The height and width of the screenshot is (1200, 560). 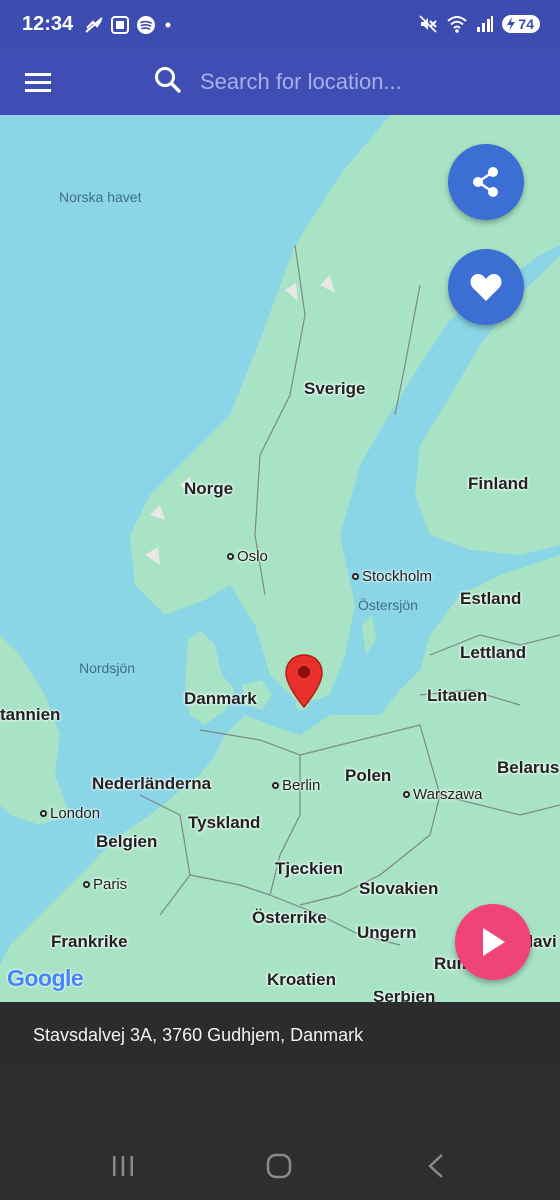 I want to click on country-label-belgien: Belgien, so click(x=127, y=841).